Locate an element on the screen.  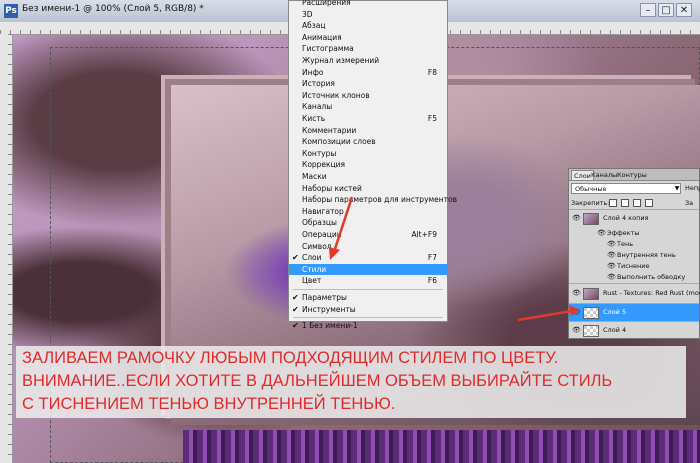
menu-item: История is located at coordinates (368, 83).